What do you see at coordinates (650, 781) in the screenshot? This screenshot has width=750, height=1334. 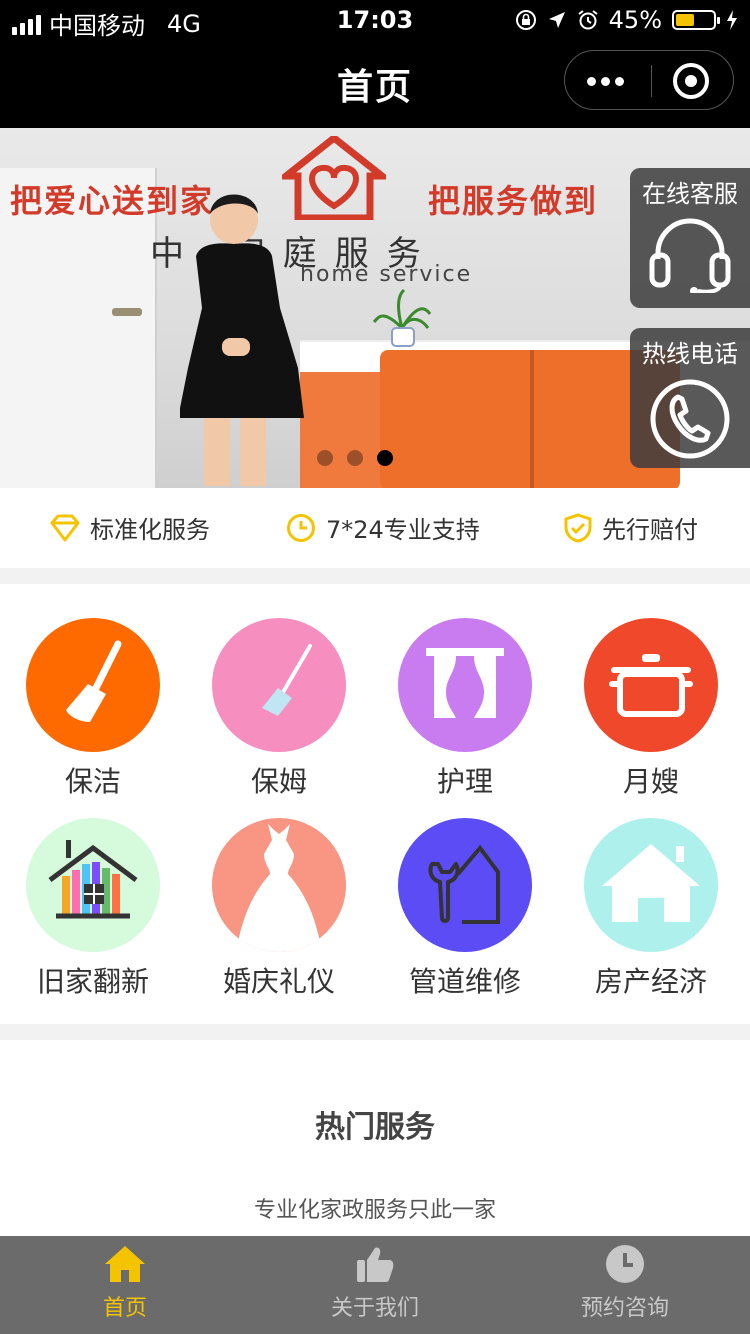 I see `category-label: 月嫂` at bounding box center [650, 781].